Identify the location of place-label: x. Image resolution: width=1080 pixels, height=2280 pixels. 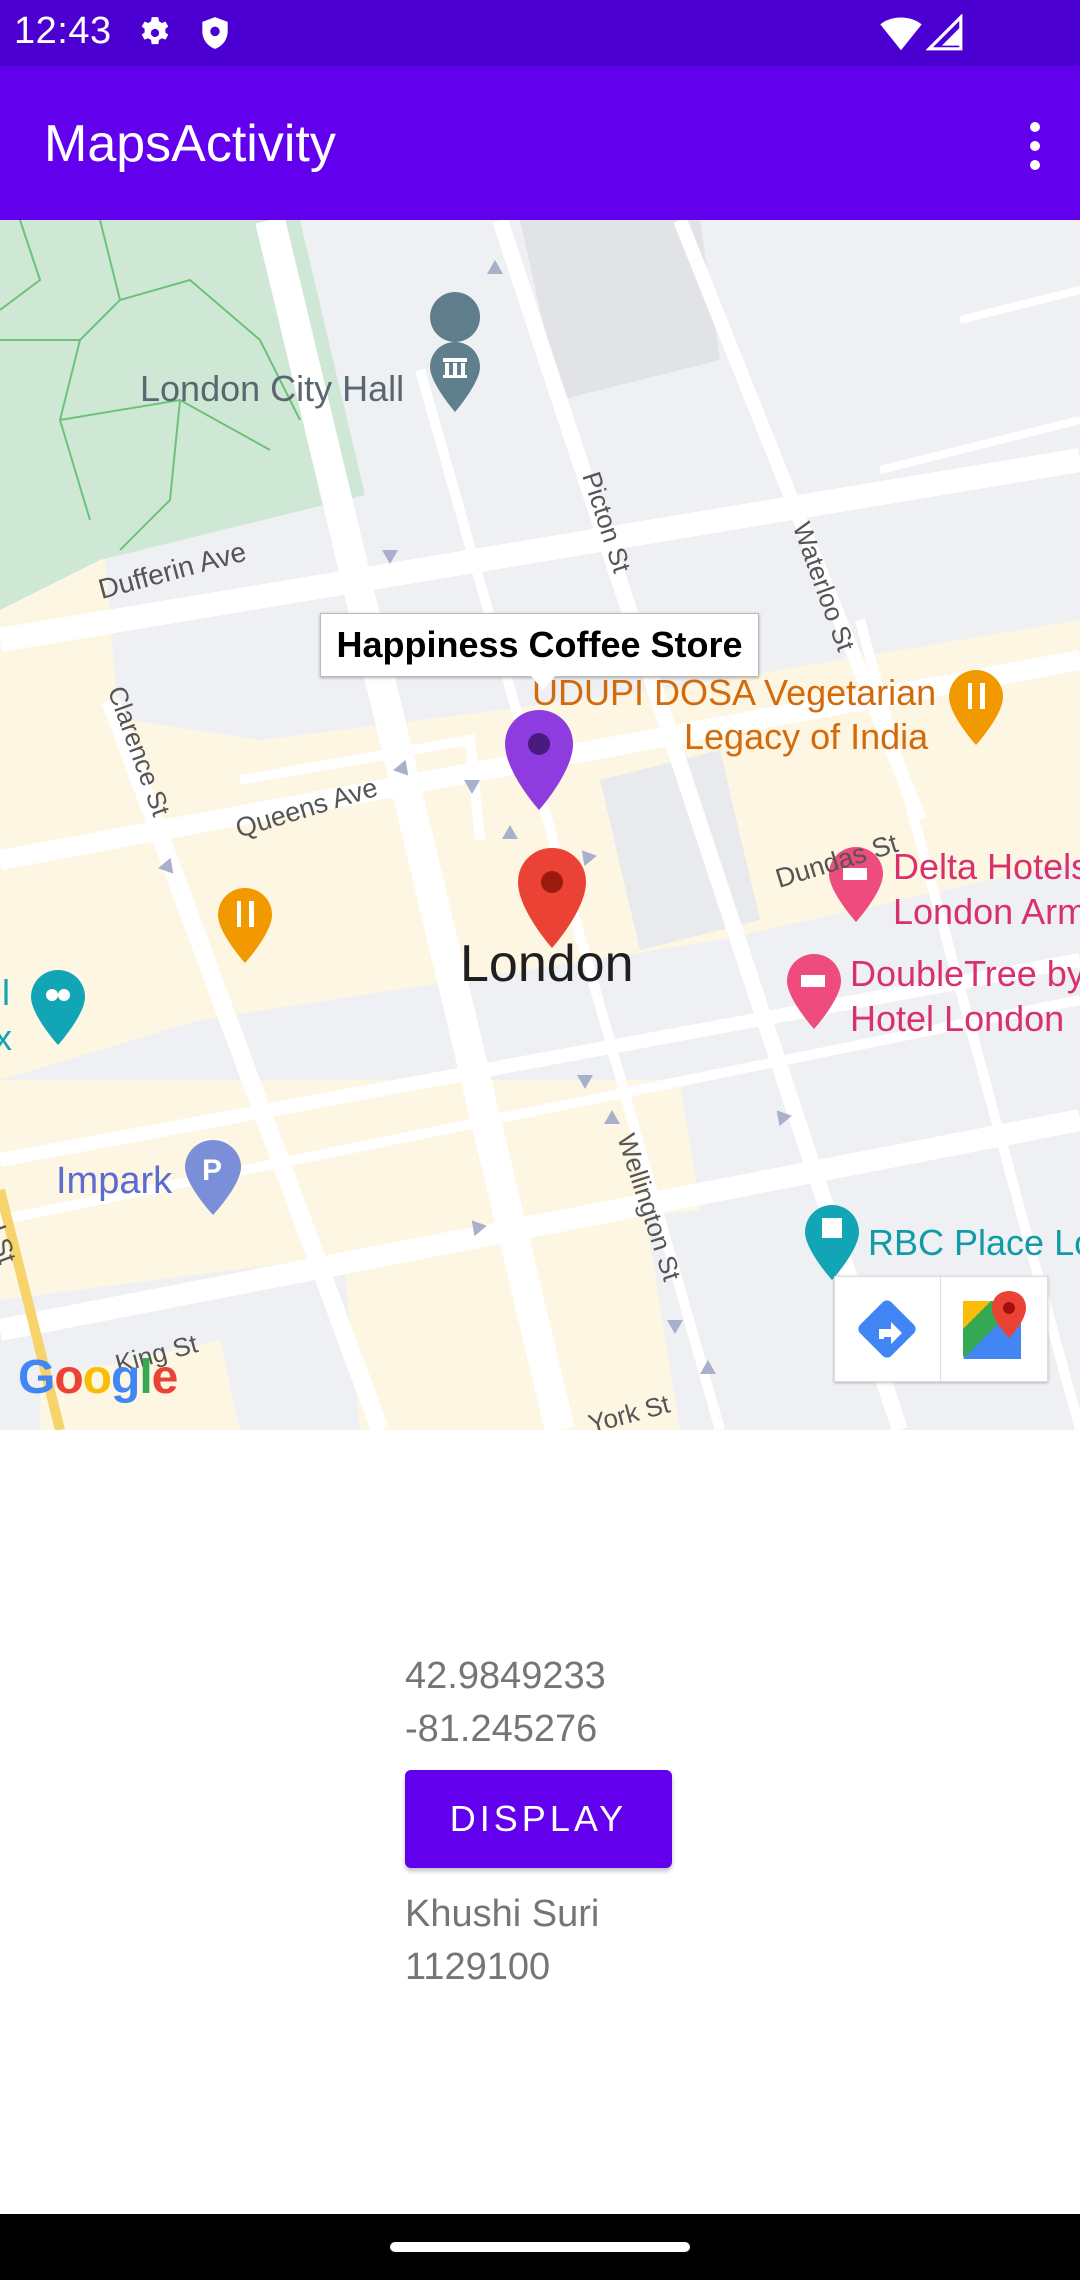
(6, 1037).